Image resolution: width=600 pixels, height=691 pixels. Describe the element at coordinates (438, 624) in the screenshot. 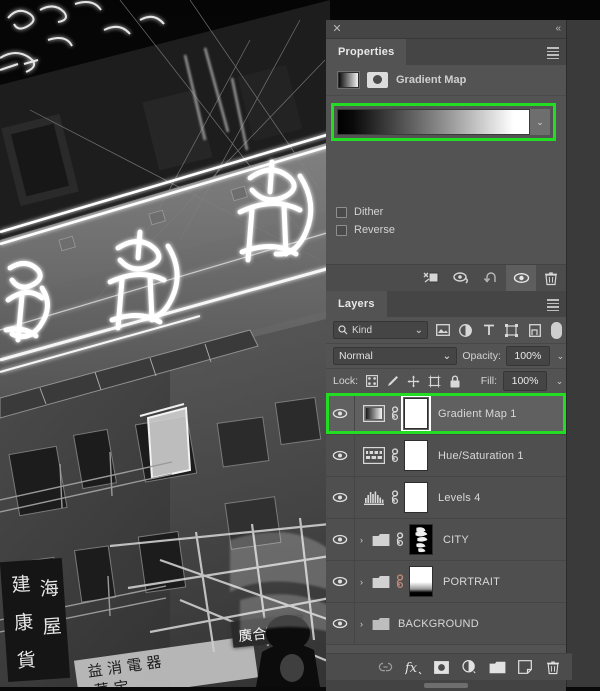

I see `layer-name: BACKGROUND` at that location.